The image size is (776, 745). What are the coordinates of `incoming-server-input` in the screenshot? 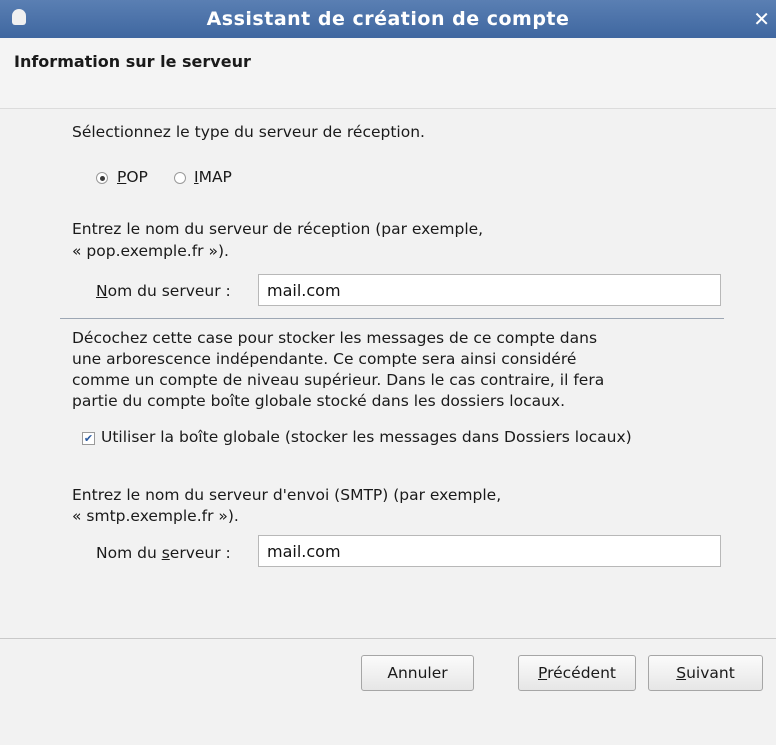 It's located at (489, 290).